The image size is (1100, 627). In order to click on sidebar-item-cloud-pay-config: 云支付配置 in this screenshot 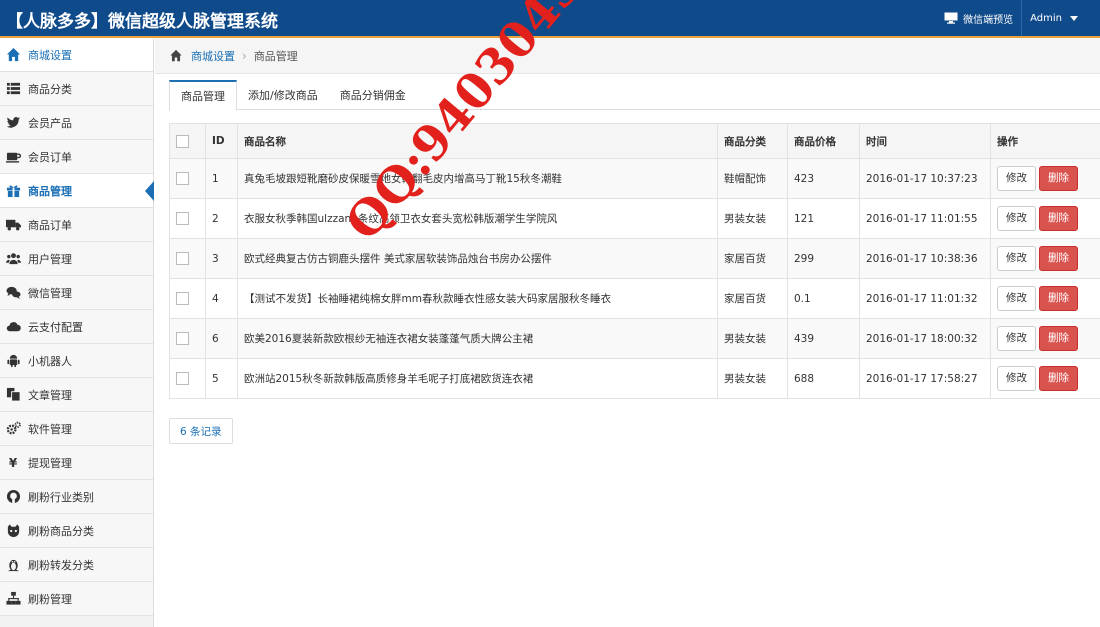, I will do `click(76, 327)`.